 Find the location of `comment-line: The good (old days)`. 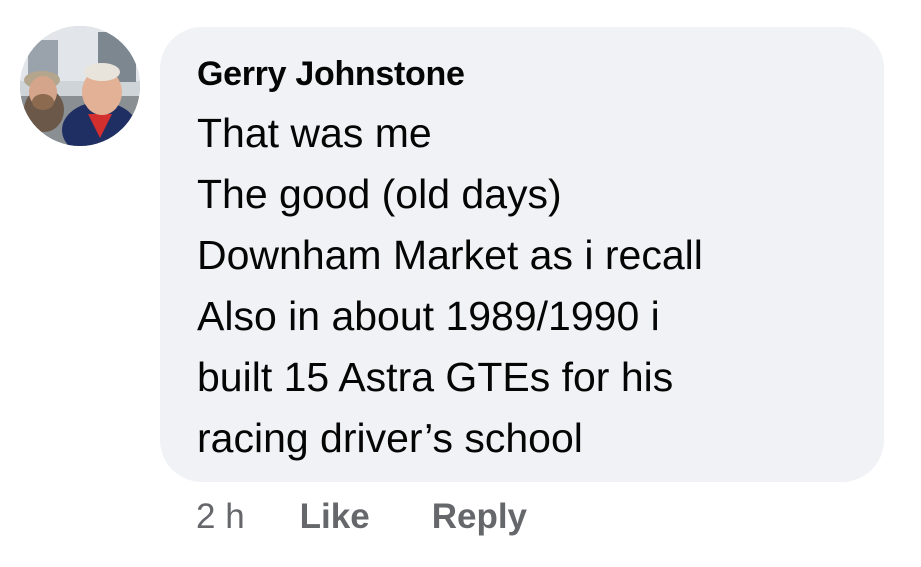

comment-line: The good (old days) is located at coordinates (379, 194).